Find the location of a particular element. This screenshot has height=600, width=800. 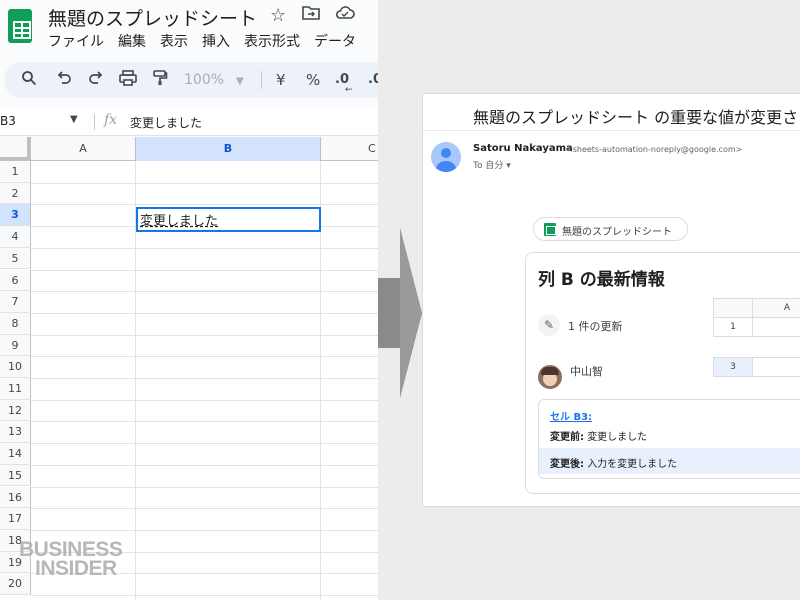

subject-divider is located at coordinates (611, 130).